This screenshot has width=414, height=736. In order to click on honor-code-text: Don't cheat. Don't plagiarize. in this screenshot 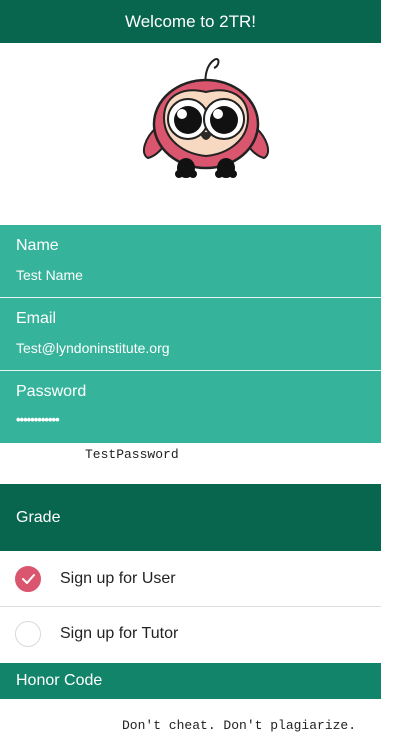, I will do `click(239, 725)`.